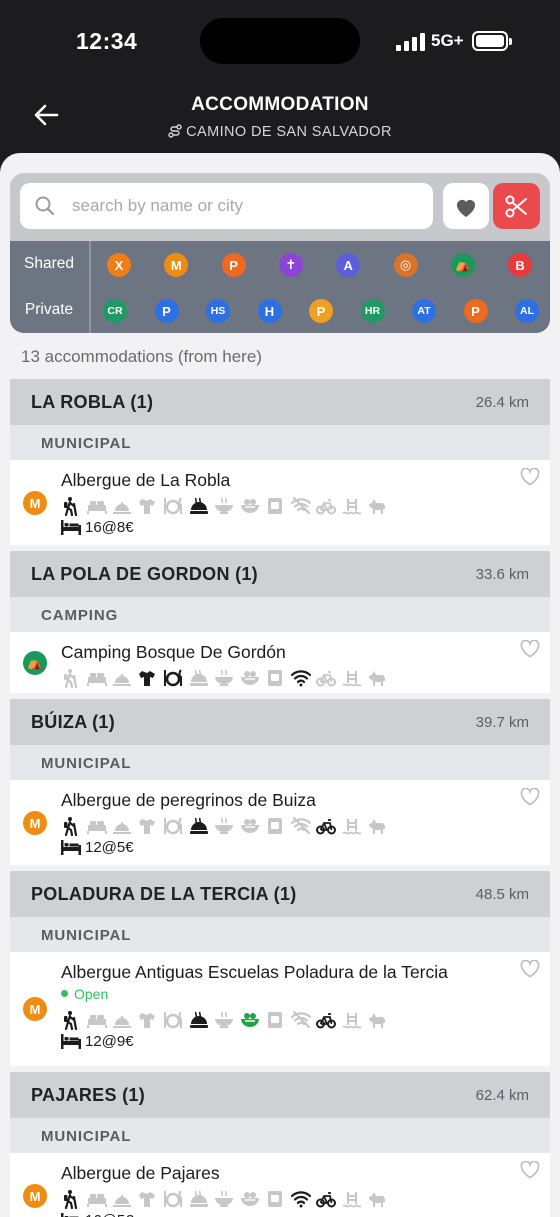 The width and height of the screenshot is (560, 1217). Describe the element at coordinates (280, 894) in the screenshot. I see `town-header: POLADURA DE LA TERCIA (1) 48.5 km` at that location.